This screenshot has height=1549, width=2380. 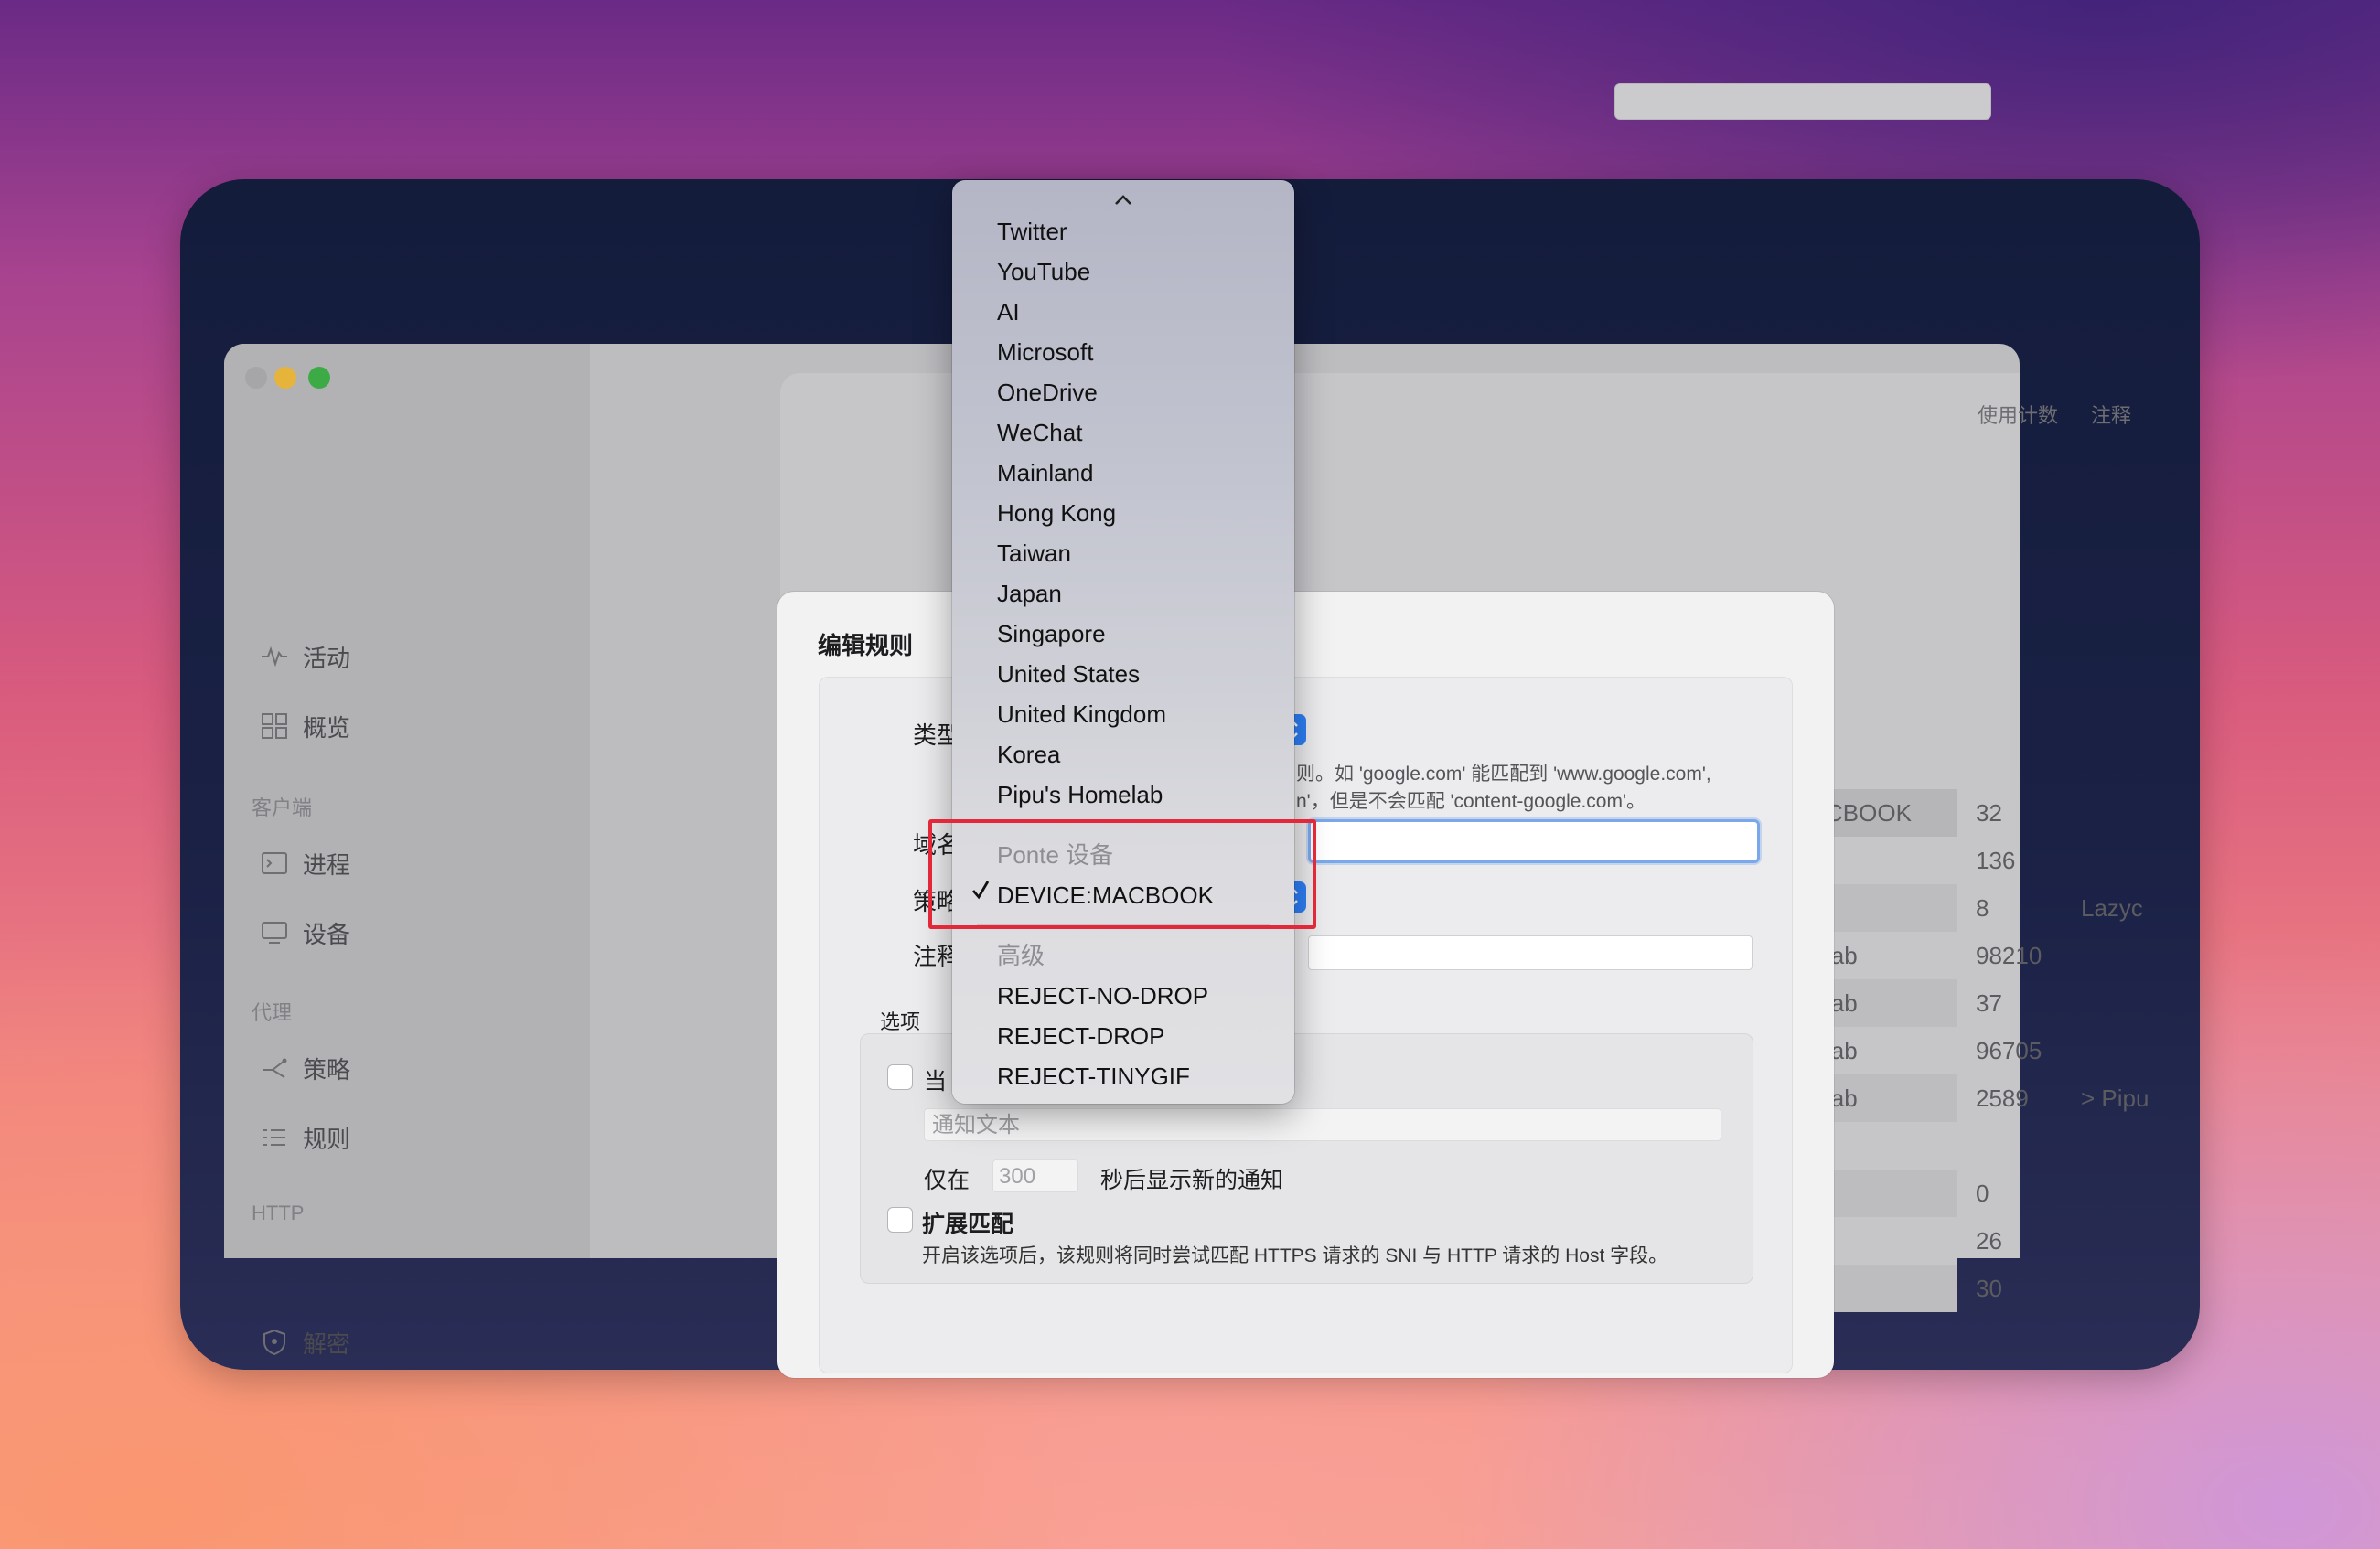 I want to click on sidebar-item-label: 策略, so click(x=327, y=1069).